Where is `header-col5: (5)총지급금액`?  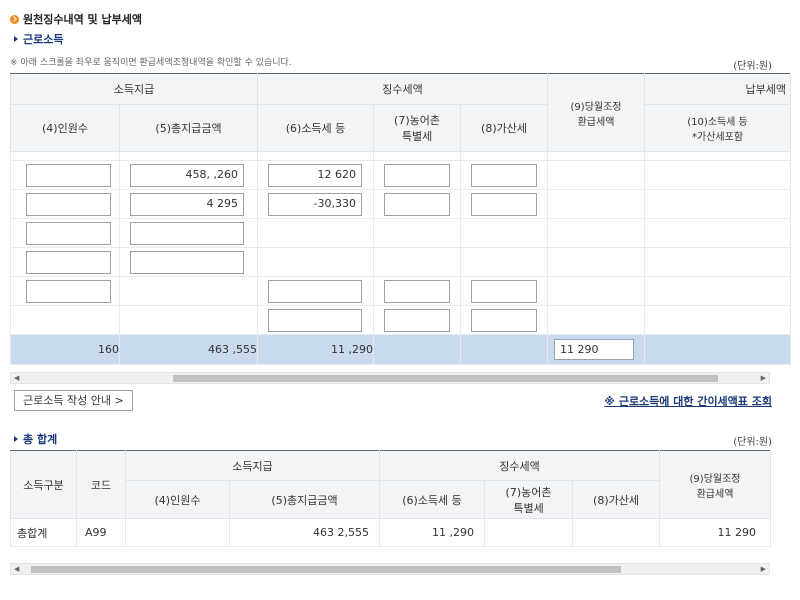 header-col5: (5)총지급금액 is located at coordinates (188, 128).